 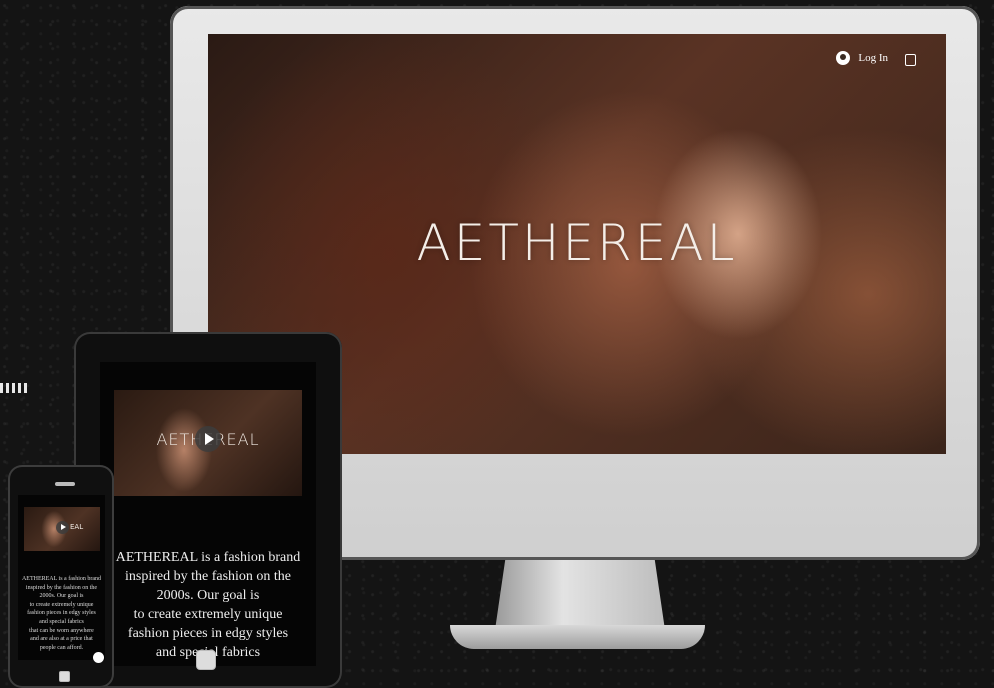 I want to click on shopping-bag-icon, so click(x=910, y=60).